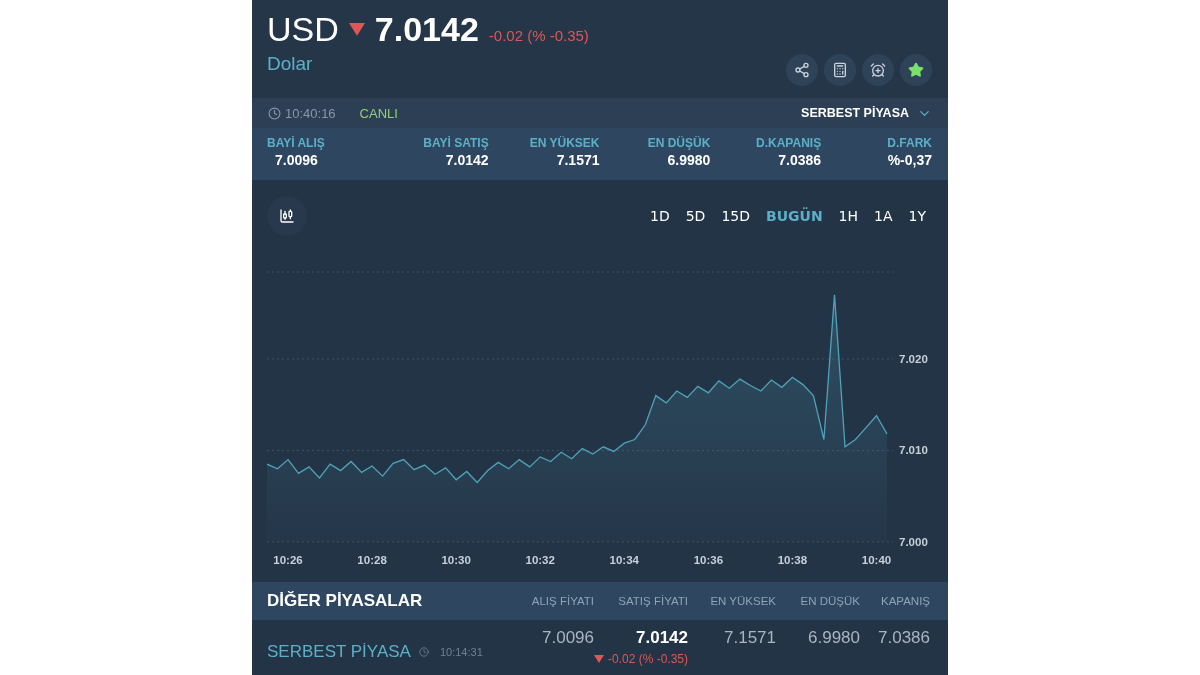 This screenshot has width=1200, height=675. Describe the element at coordinates (578, 160) in the screenshot. I see `stat-value: 7.1571` at that location.